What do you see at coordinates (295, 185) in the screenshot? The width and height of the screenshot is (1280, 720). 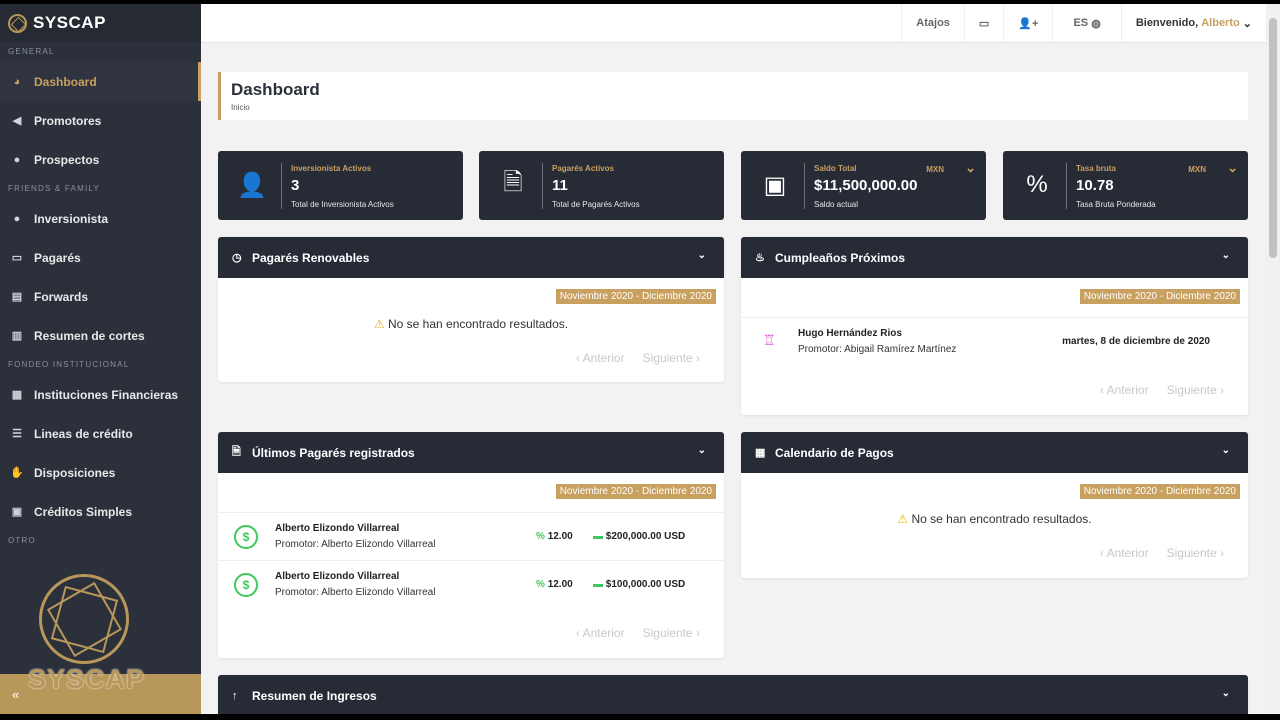 I see `stat-value: 3` at bounding box center [295, 185].